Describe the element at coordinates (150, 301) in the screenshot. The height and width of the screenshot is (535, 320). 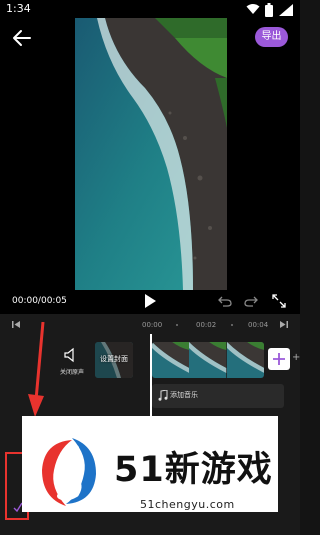
I see `play-icon` at that location.